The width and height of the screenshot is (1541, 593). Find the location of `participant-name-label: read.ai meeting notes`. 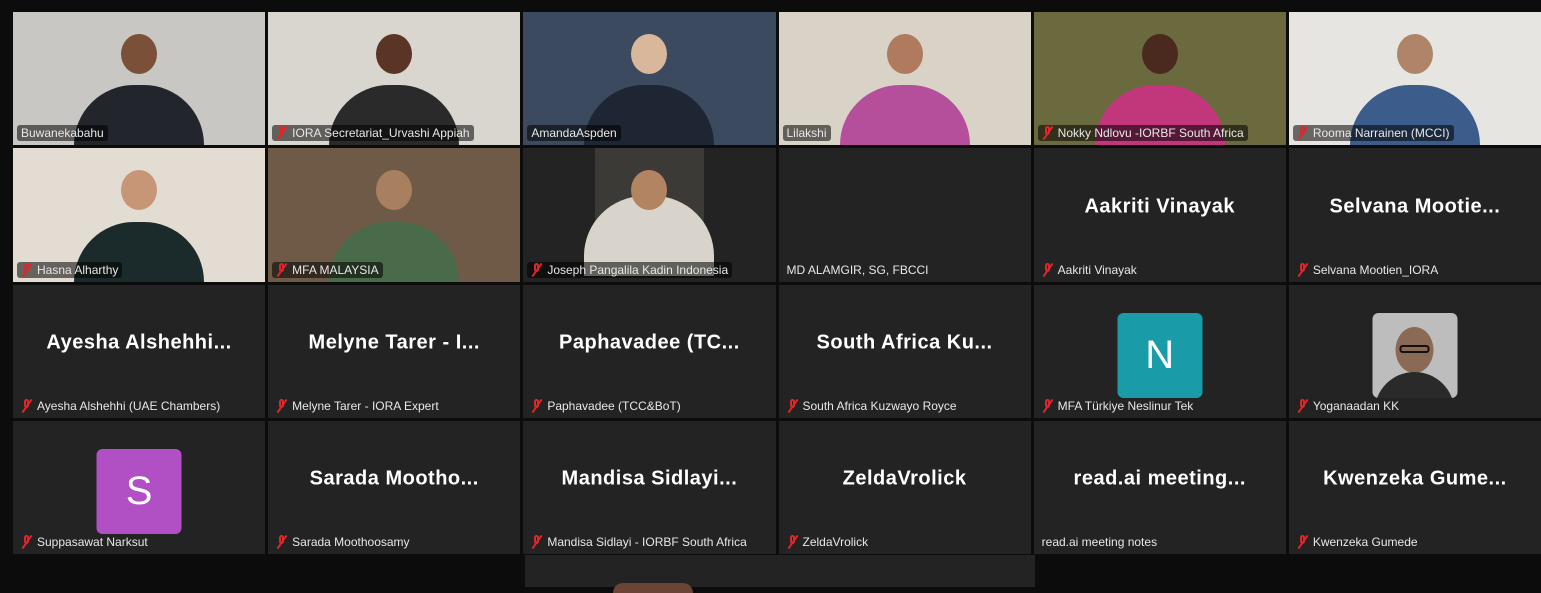

participant-name-label: read.ai meeting notes is located at coordinates (1099, 542).